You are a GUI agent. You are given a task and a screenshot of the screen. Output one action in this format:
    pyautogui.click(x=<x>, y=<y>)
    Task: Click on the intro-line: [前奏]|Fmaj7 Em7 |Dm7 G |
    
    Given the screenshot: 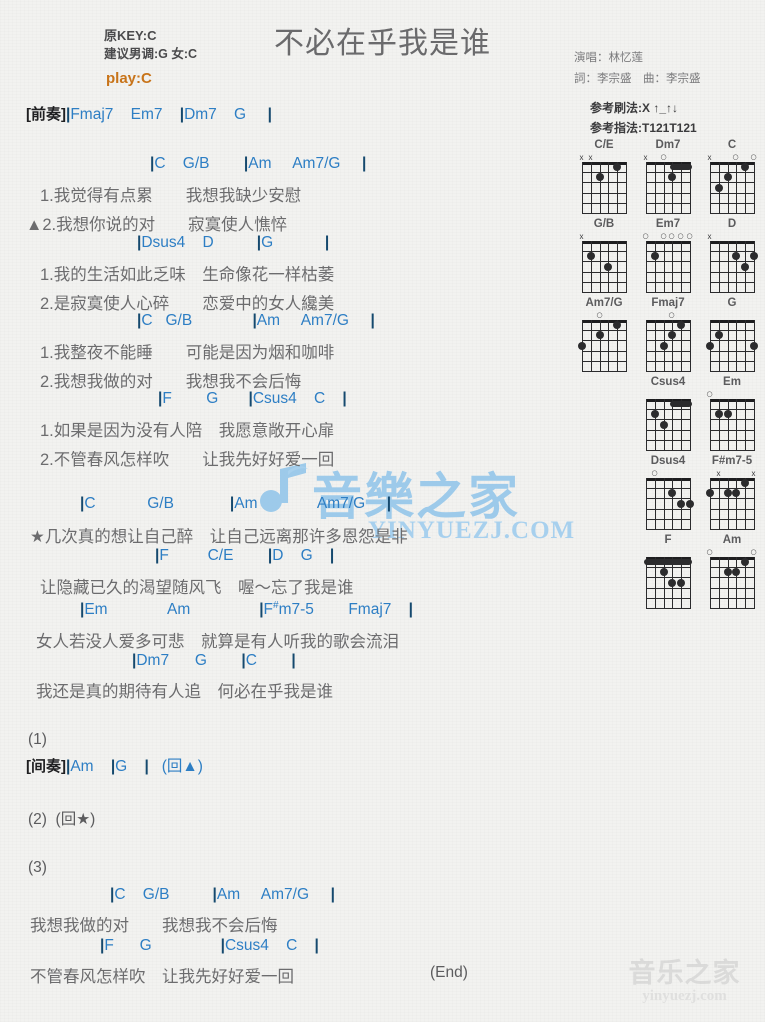 What is the action you would take?
    pyautogui.click(x=149, y=113)
    